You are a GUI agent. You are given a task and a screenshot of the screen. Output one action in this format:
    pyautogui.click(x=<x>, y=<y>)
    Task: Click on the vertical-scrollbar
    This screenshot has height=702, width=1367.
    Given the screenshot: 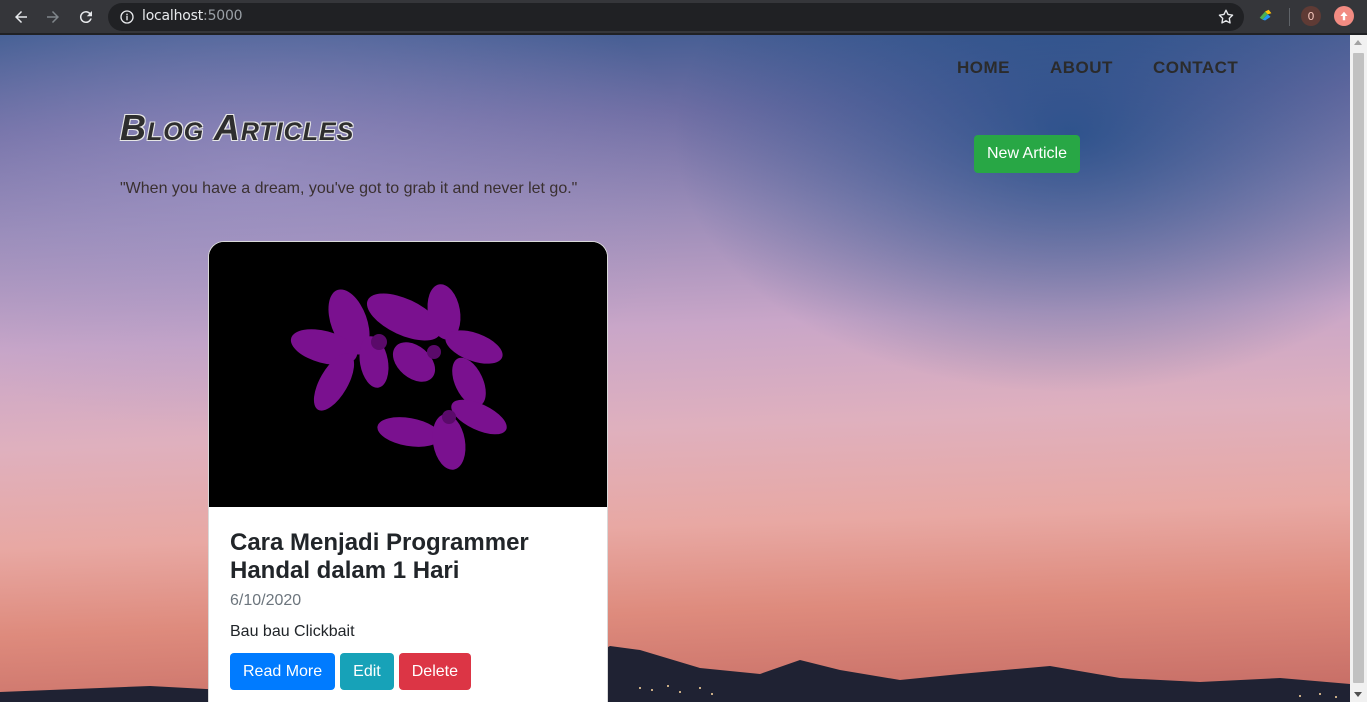 What is the action you would take?
    pyautogui.click(x=1358, y=368)
    